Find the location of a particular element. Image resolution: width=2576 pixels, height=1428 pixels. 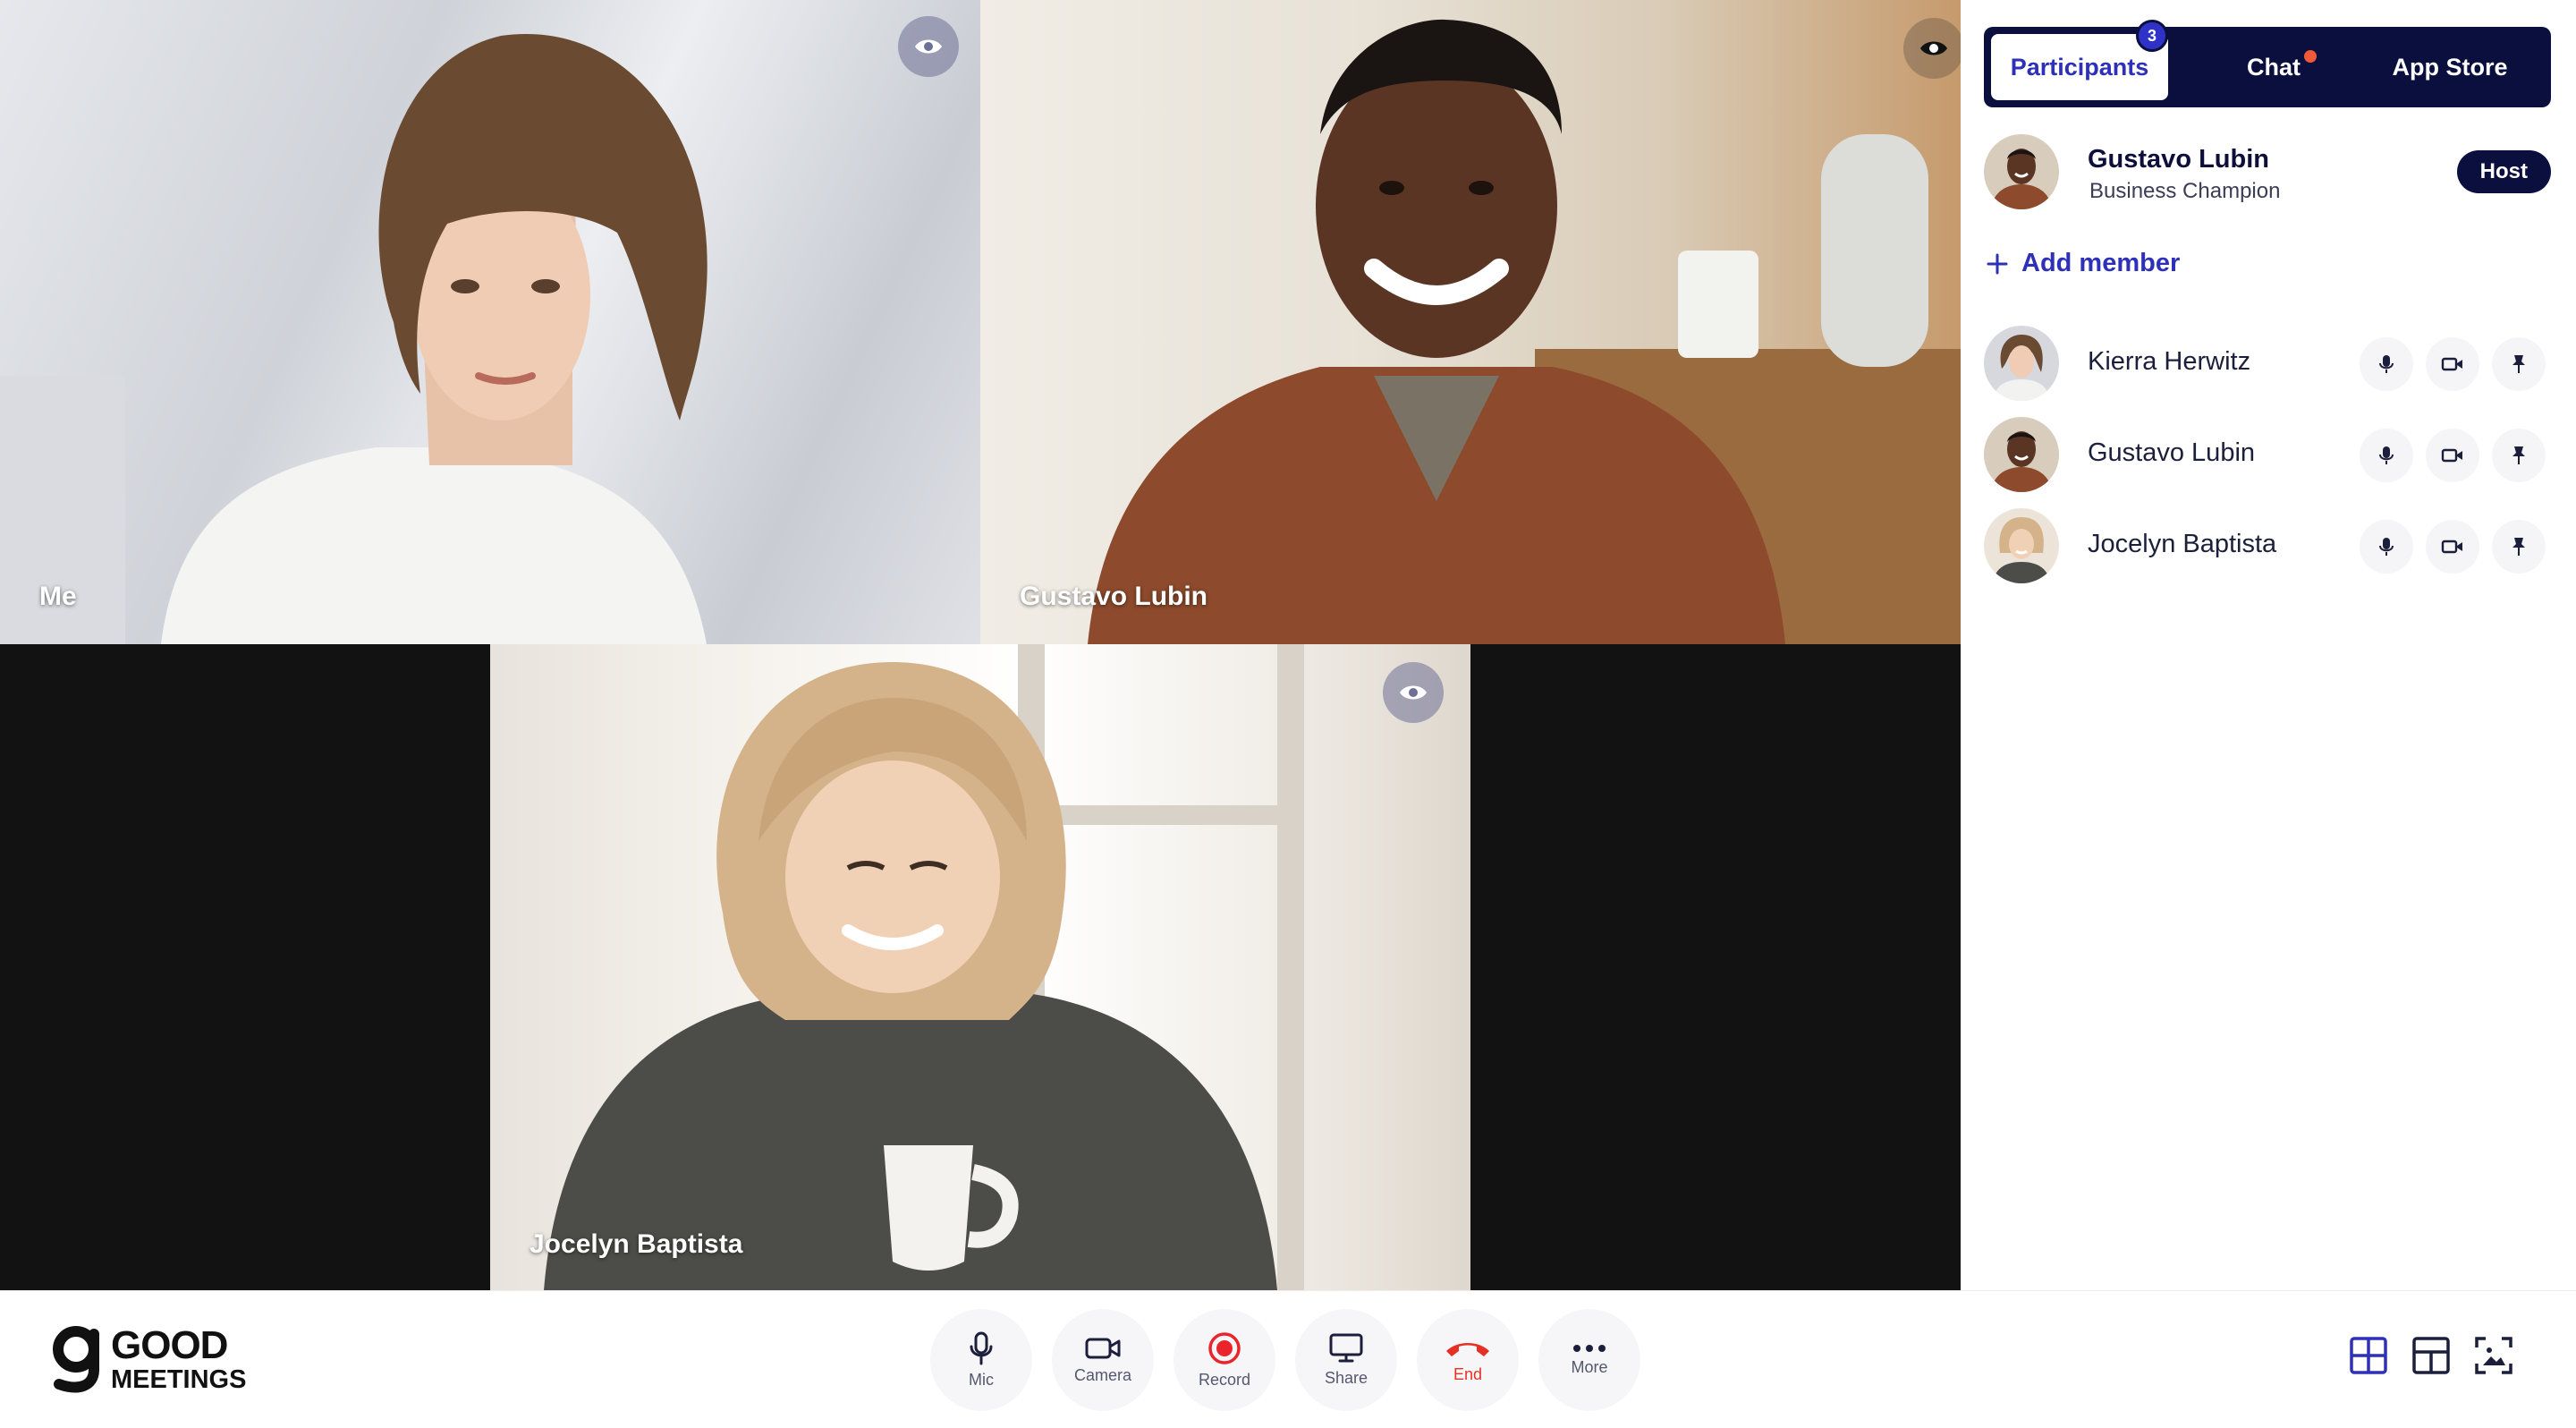

member-name: Kierra Herwitz is located at coordinates (2169, 362).